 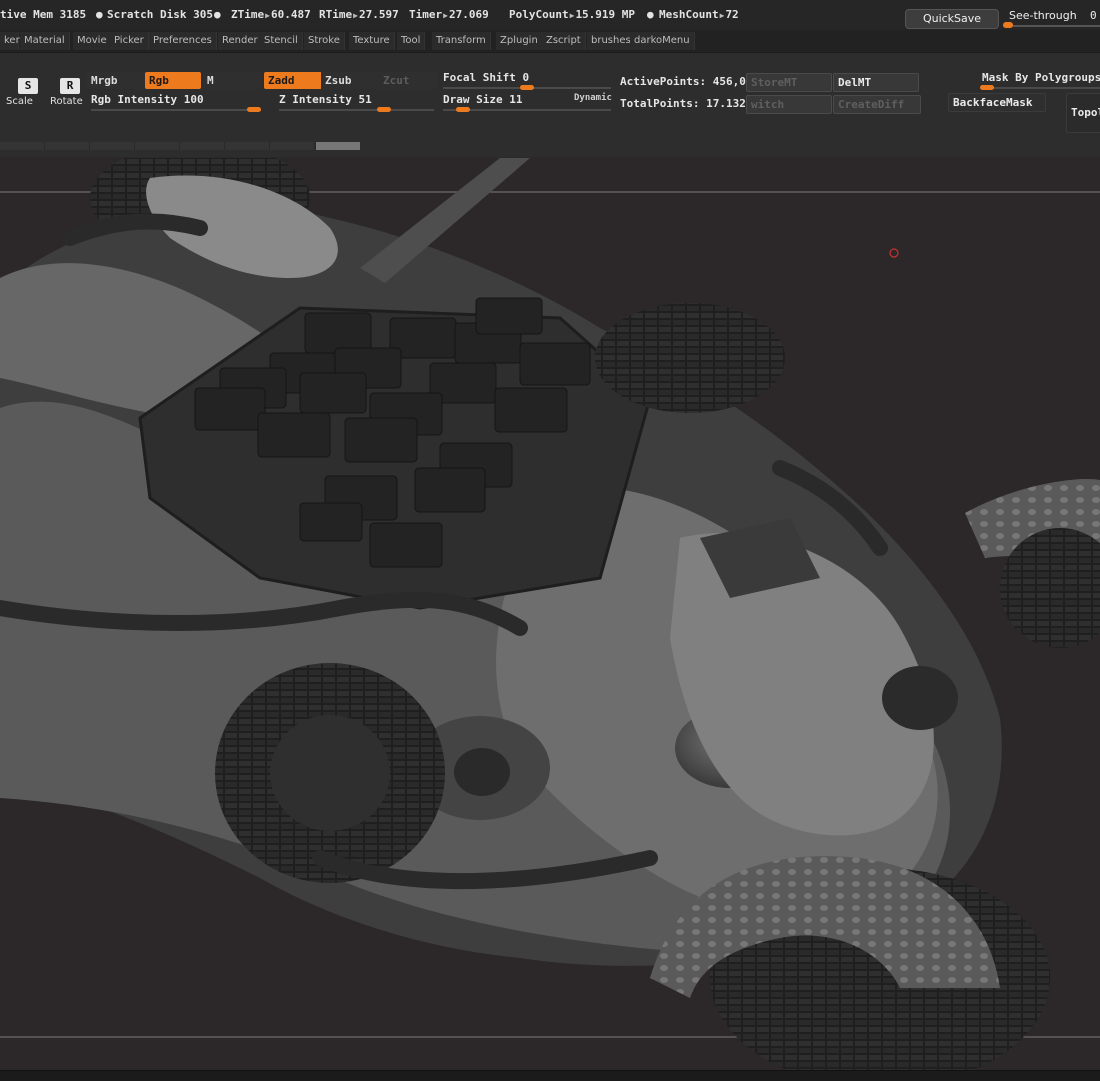 I want to click on menu-item-brushes: brushes, so click(x=611, y=41).